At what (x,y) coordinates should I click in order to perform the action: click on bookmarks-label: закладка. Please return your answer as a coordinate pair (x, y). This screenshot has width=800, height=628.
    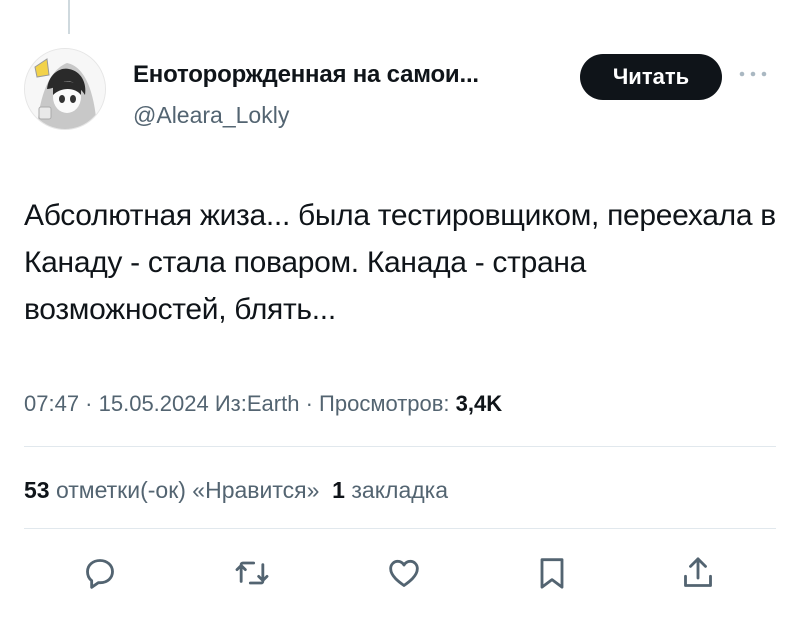
    Looking at the image, I should click on (400, 490).